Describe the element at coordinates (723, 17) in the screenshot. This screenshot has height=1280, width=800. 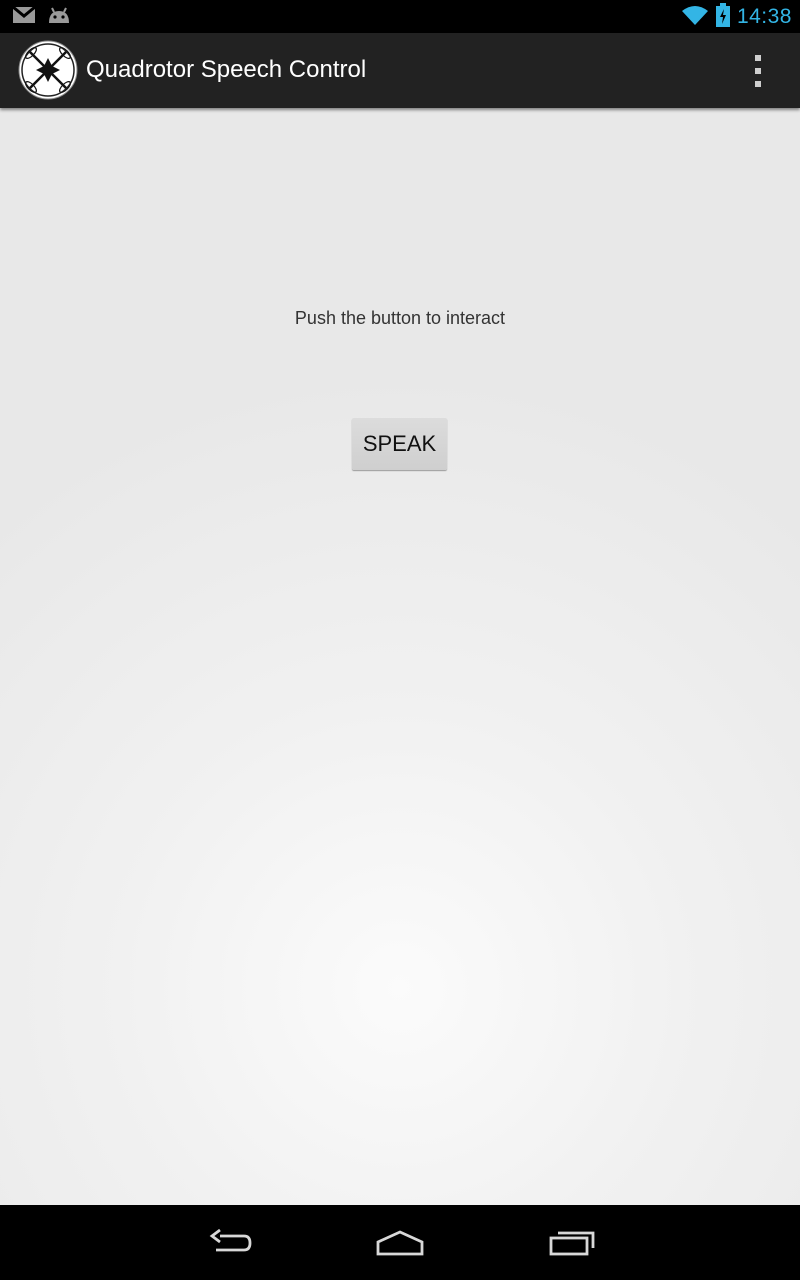
I see `battery-charging-icon` at that location.